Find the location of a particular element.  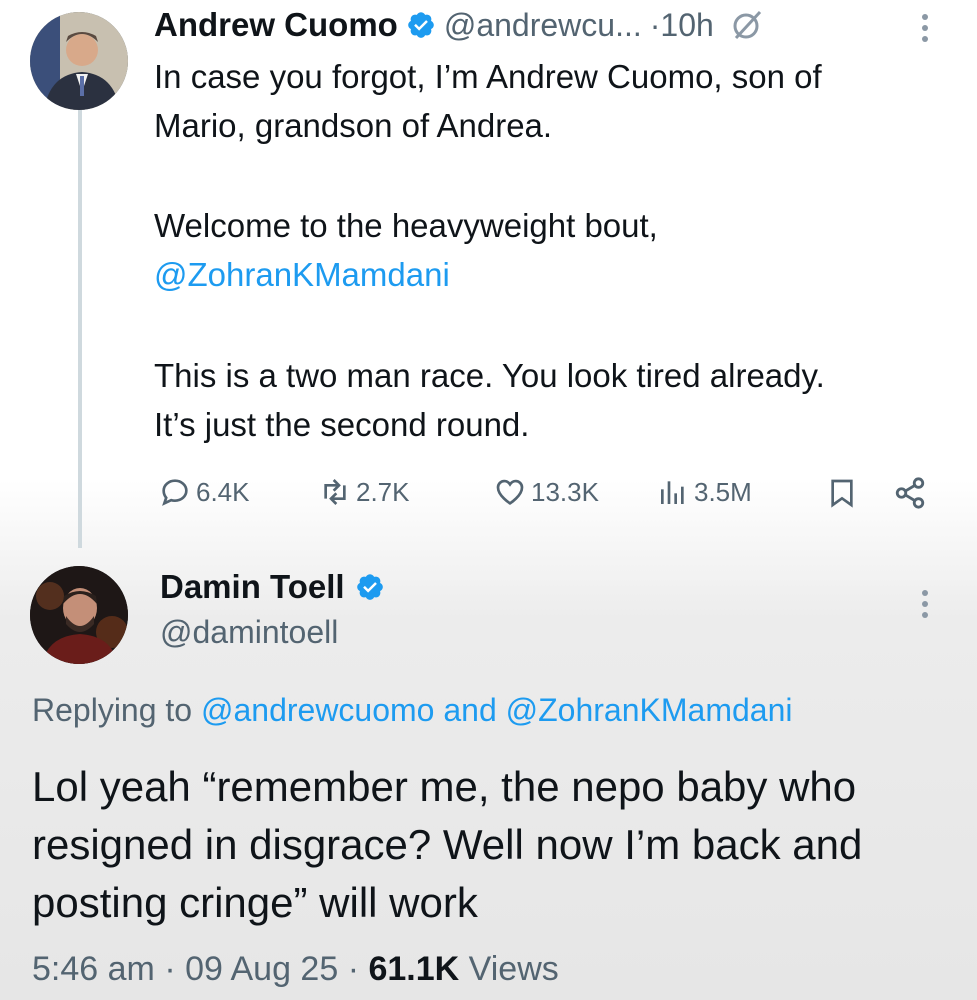

like-count: 13.3K is located at coordinates (565, 491).